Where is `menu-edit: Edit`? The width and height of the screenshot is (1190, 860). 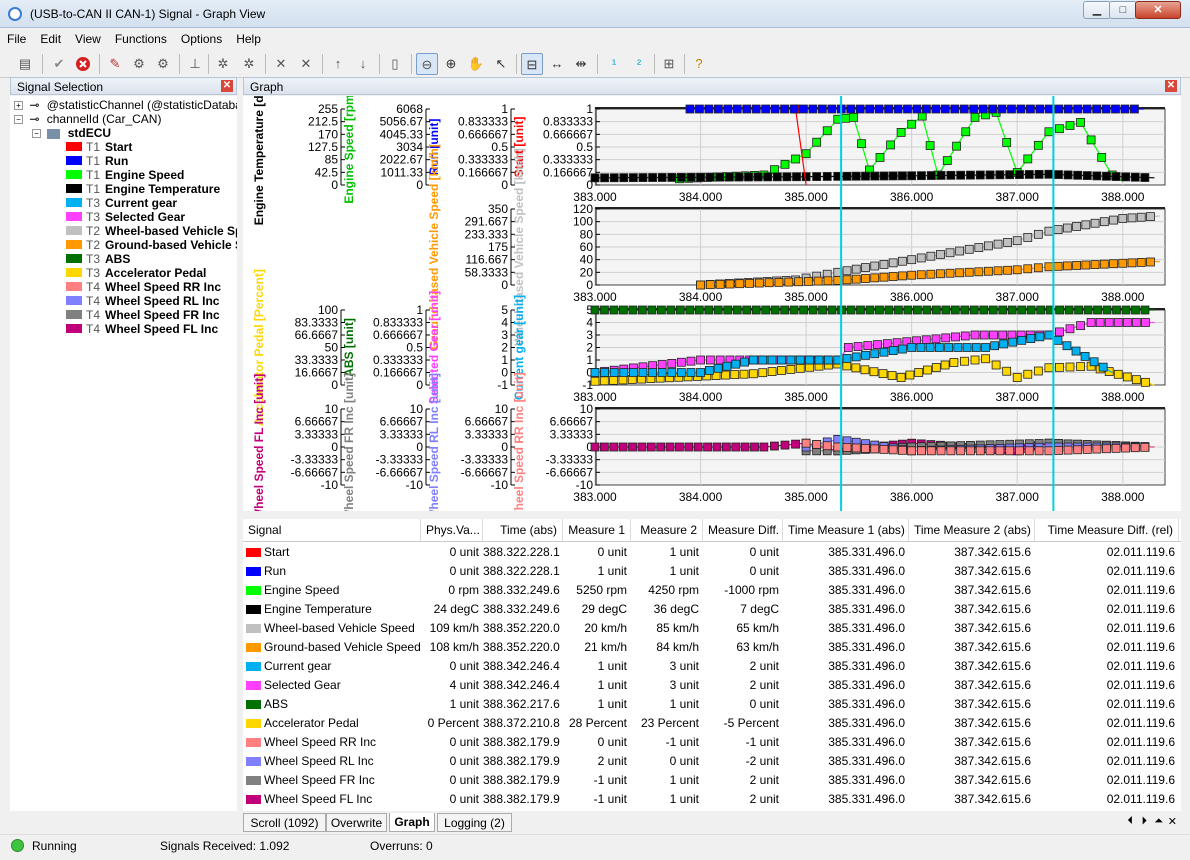 menu-edit: Edit is located at coordinates (50, 38).